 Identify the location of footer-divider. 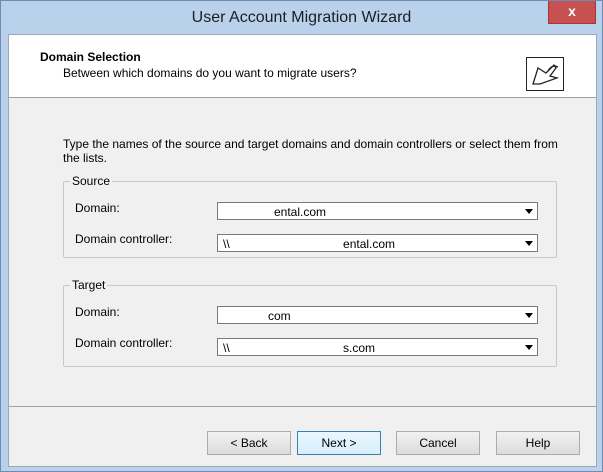
(302, 406).